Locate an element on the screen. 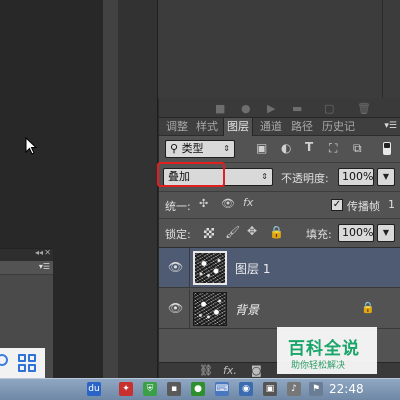  filter-toggle-switch is located at coordinates (387, 148).